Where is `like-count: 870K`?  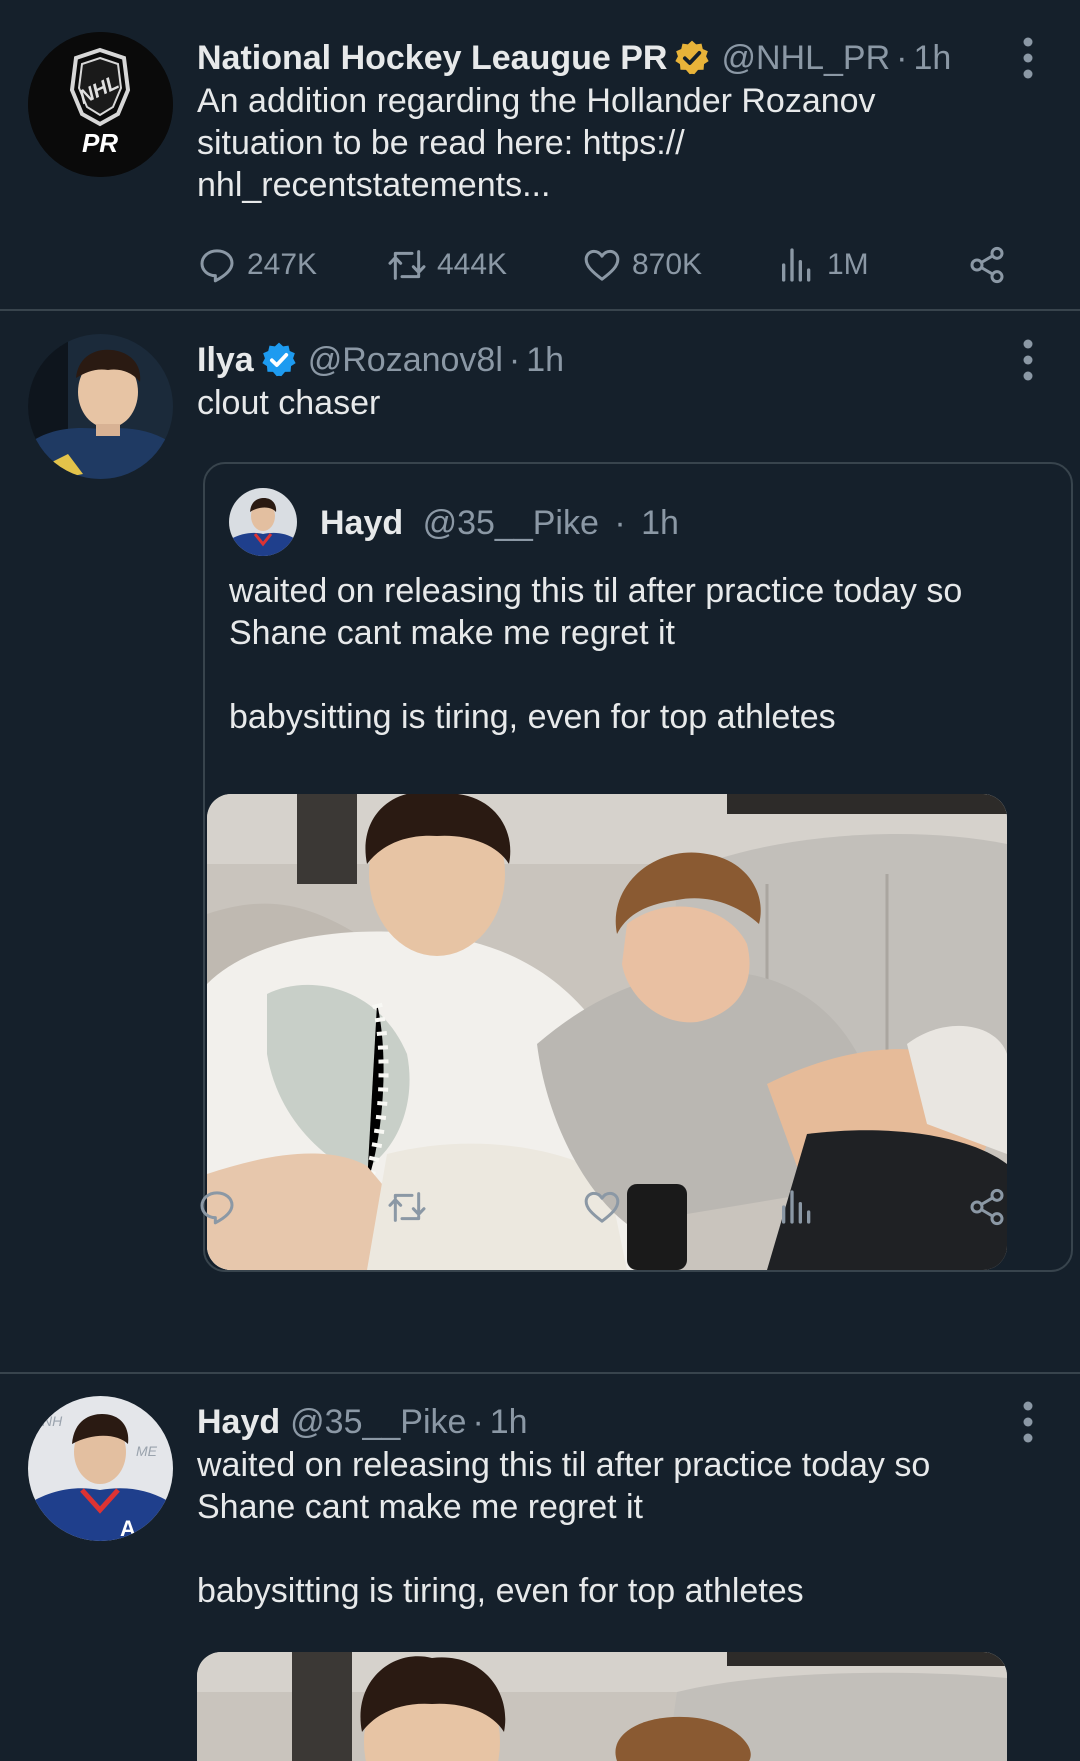
like-count: 870K is located at coordinates (667, 264).